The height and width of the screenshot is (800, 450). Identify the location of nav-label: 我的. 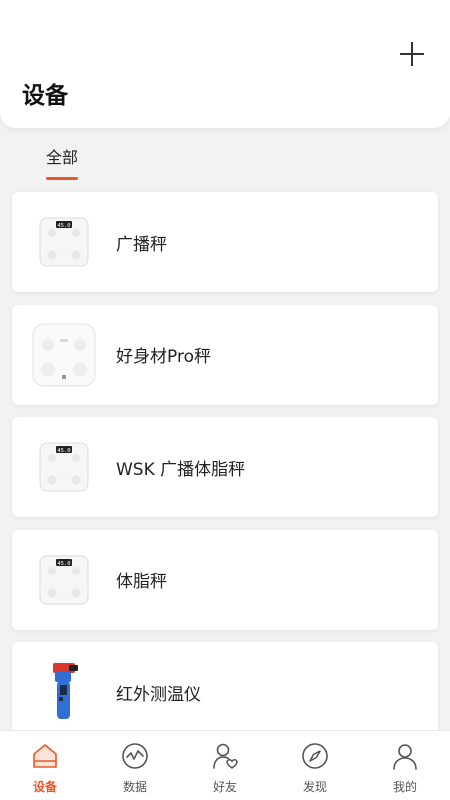
(404, 787).